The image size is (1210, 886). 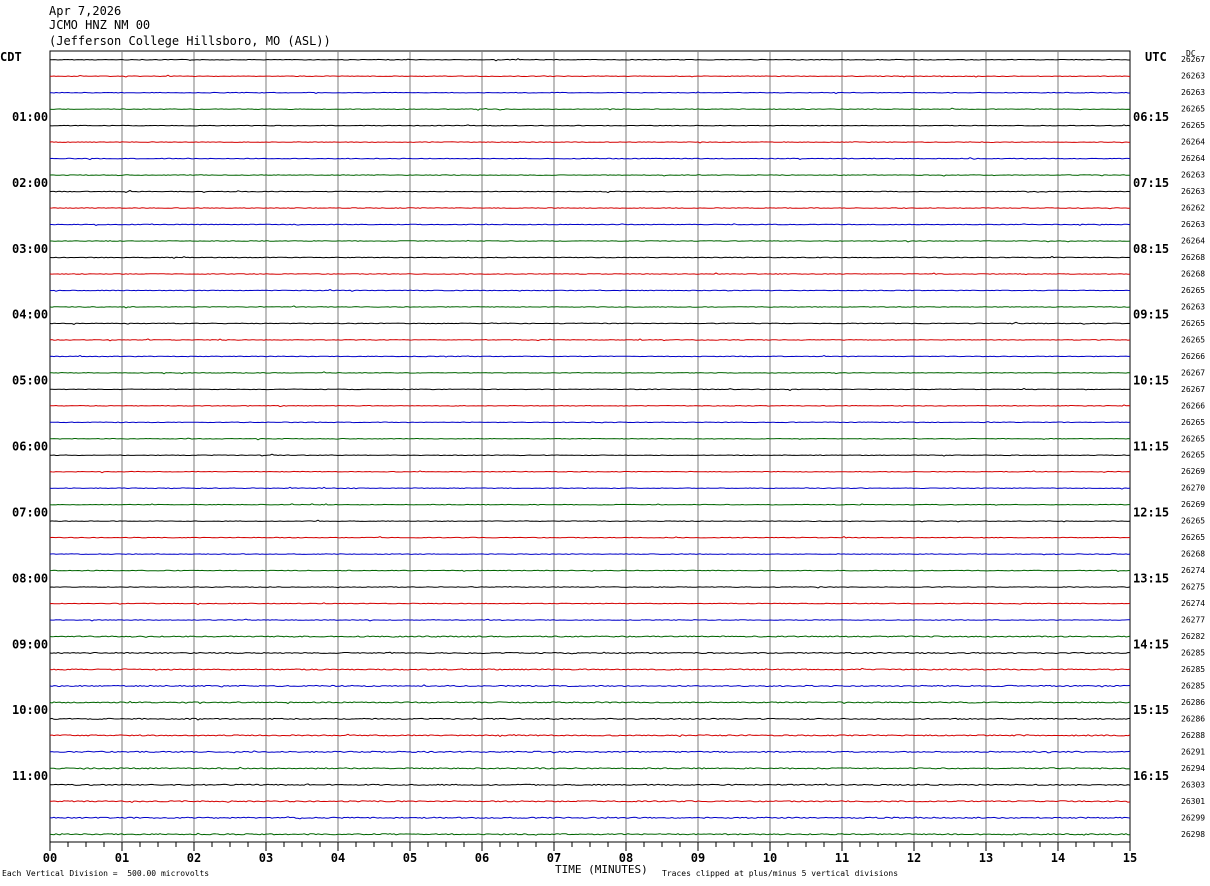 I want to click on x-tick-label: 13, so click(x=986, y=858).